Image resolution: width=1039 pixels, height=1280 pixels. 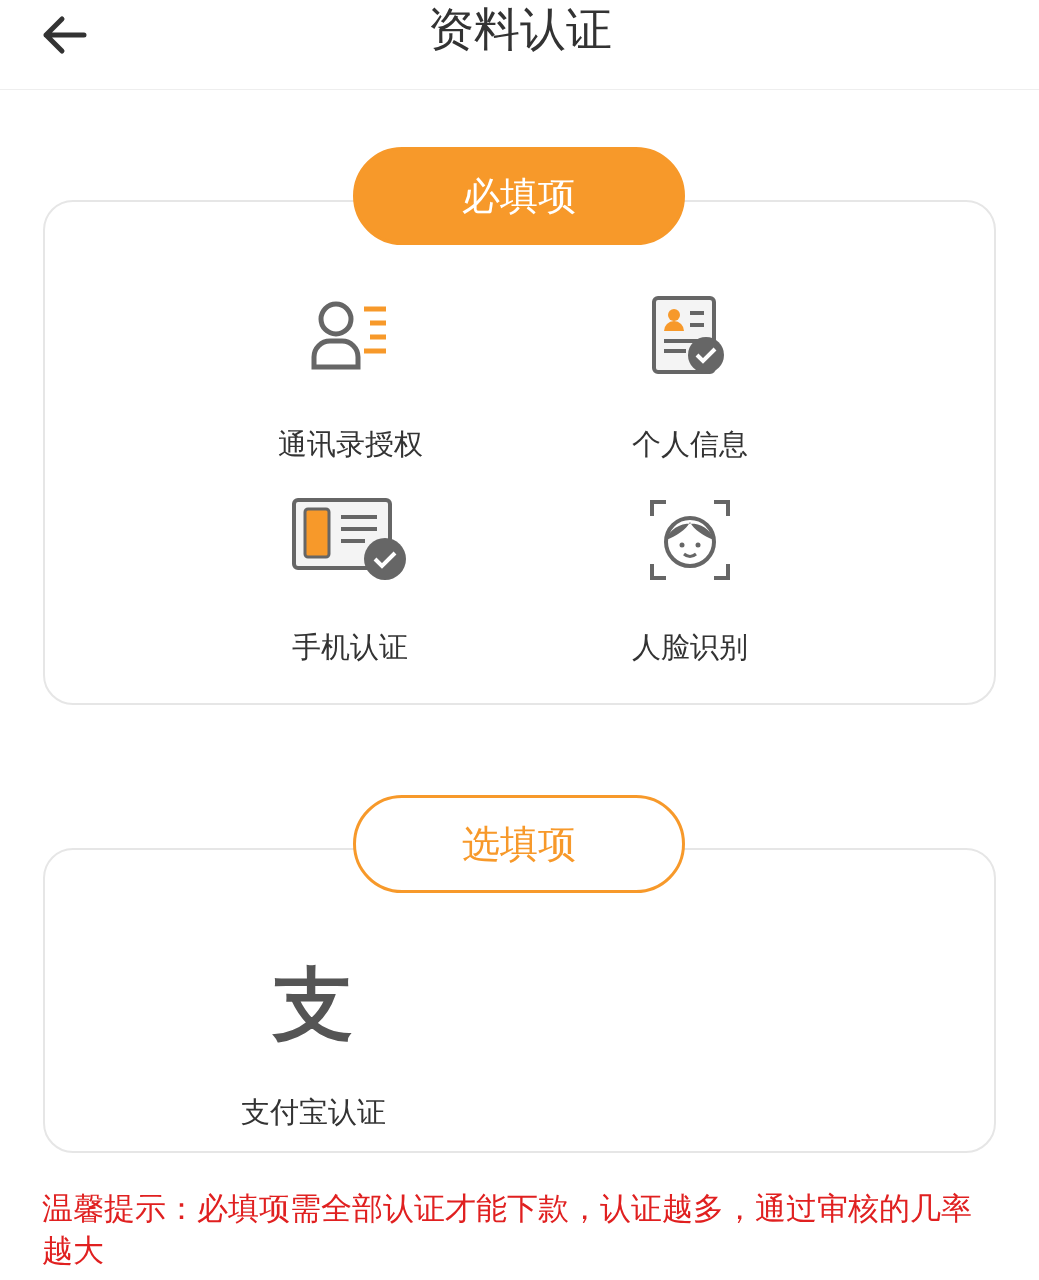 What do you see at coordinates (350, 375) in the screenshot?
I see `verification-item: 通讯录授权` at bounding box center [350, 375].